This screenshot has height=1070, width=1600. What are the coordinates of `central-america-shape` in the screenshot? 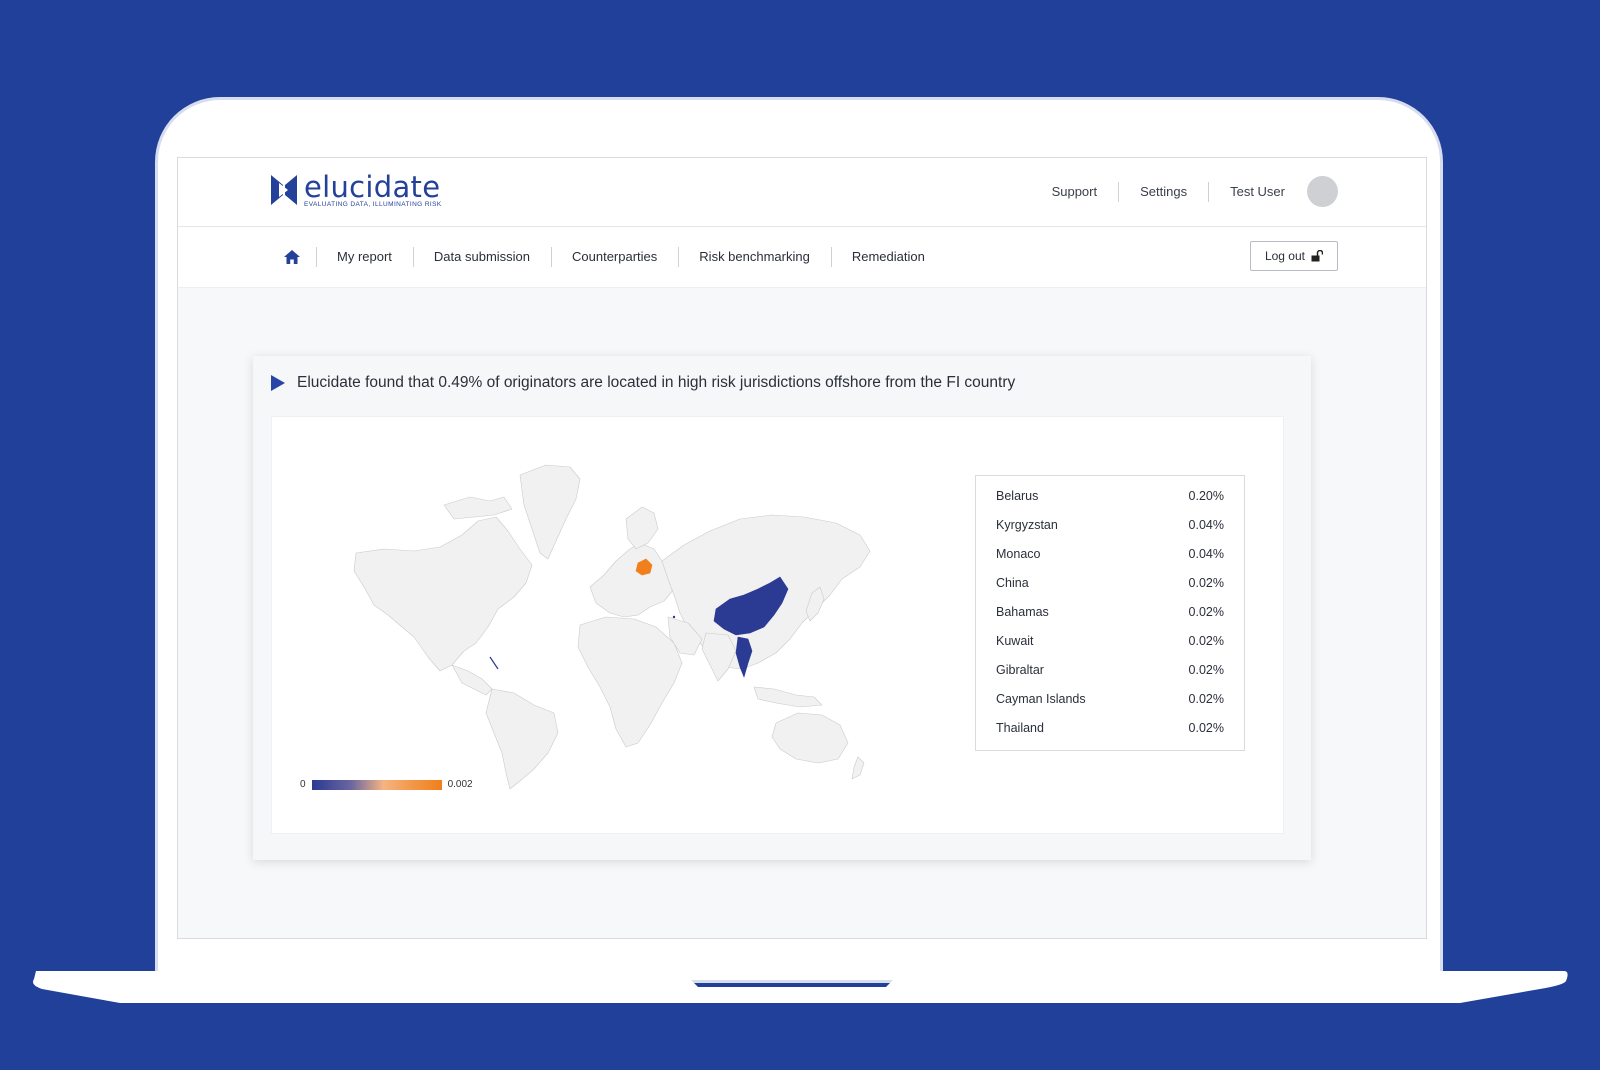 It's located at (472, 680).